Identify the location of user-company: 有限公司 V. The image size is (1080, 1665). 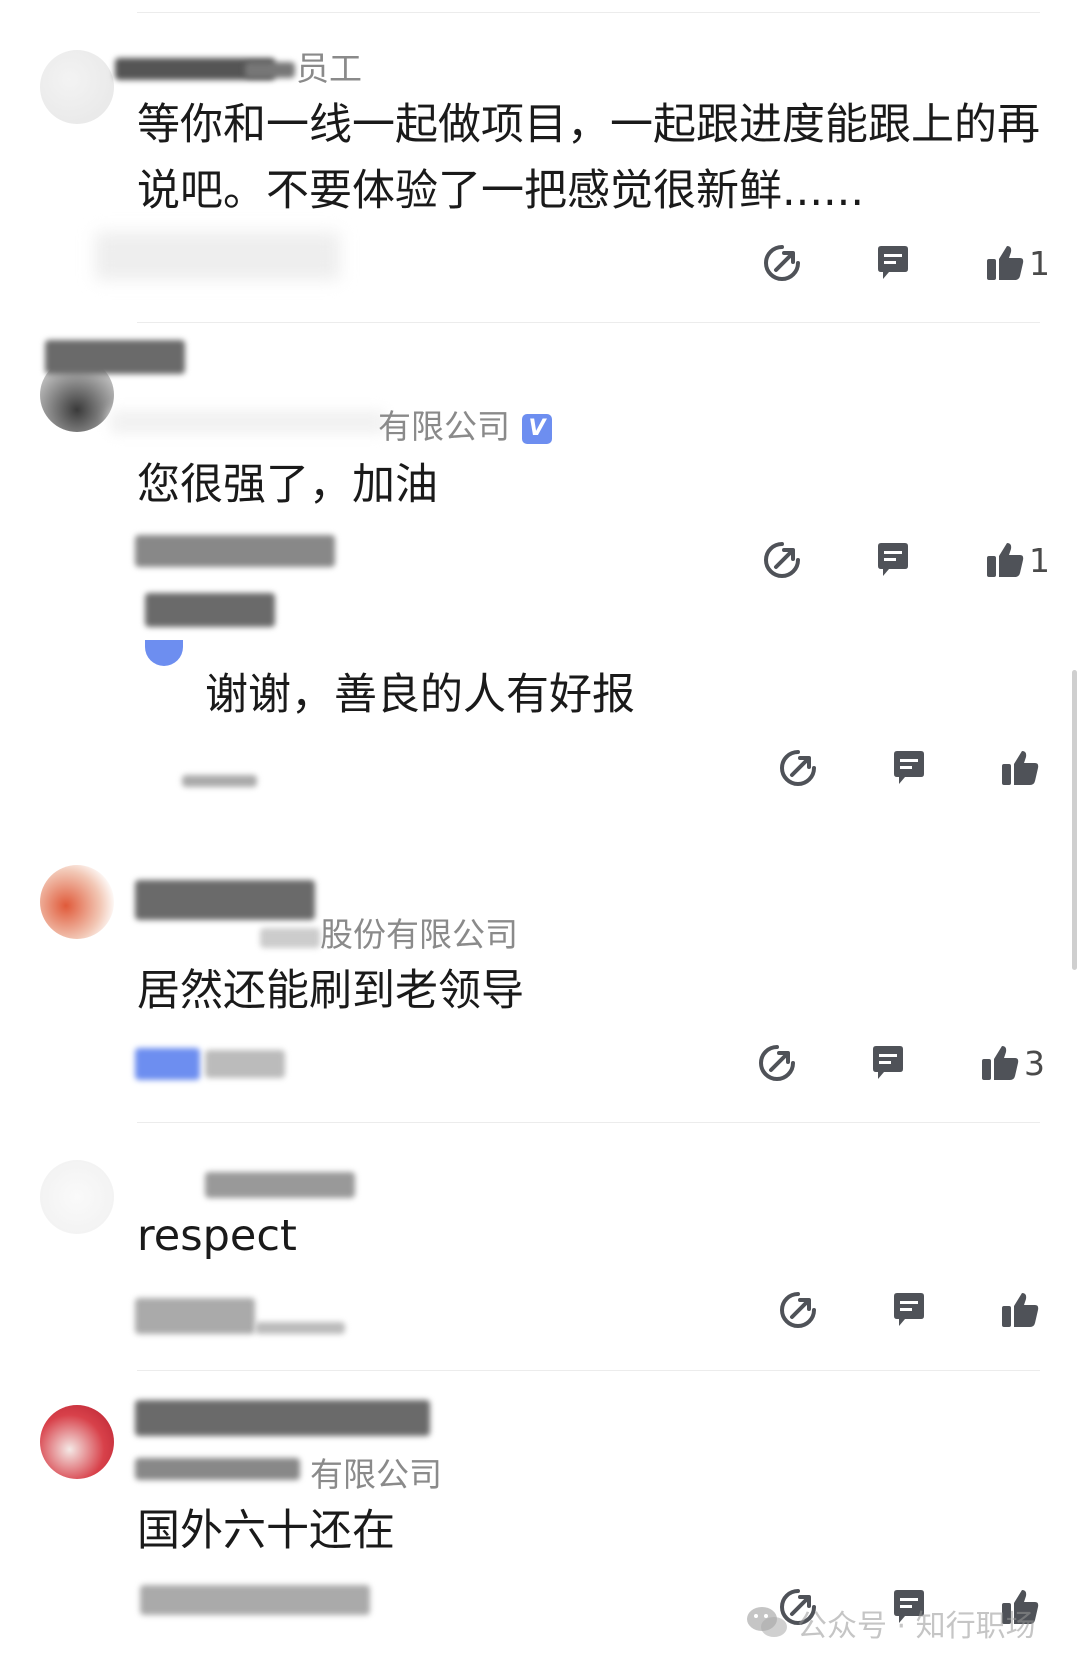
(465, 424).